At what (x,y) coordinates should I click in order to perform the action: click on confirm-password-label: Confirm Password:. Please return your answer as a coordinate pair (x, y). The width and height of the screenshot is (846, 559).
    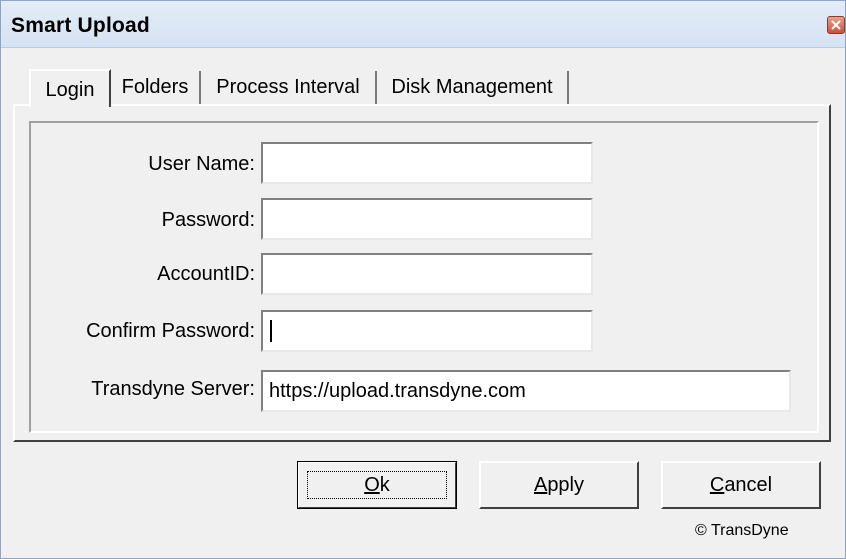
    Looking at the image, I should click on (170, 331).